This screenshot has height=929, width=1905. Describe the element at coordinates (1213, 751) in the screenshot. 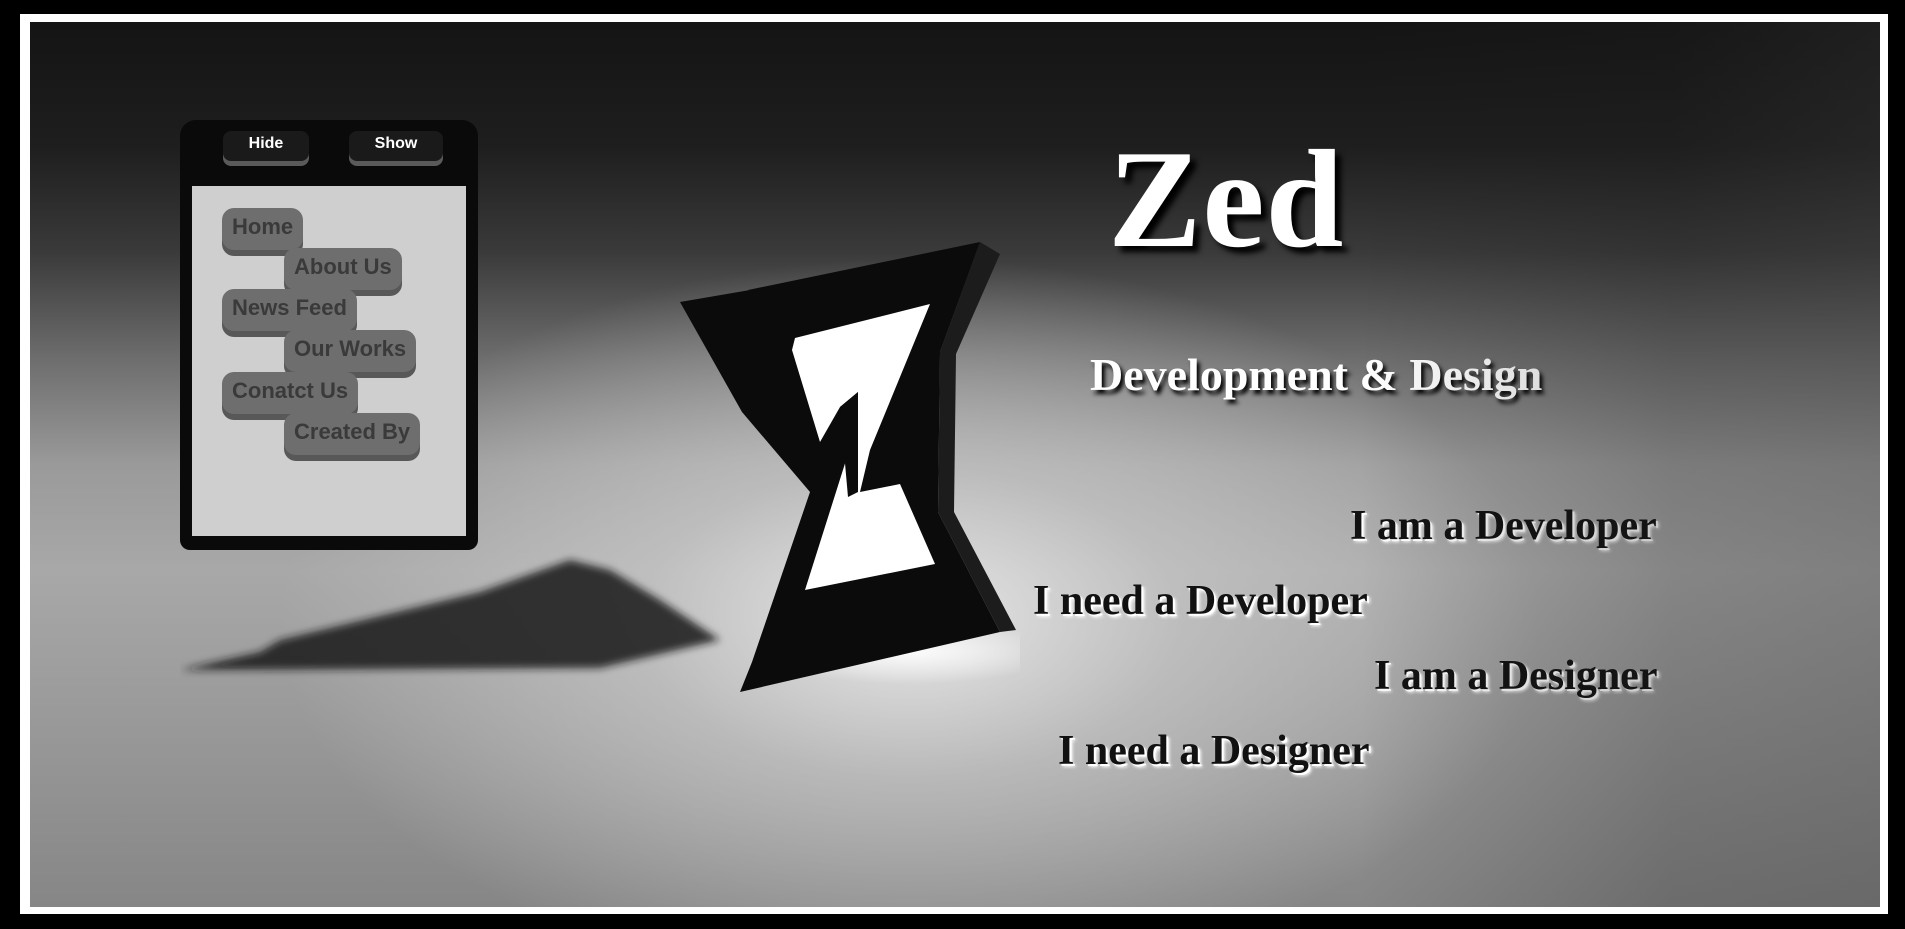

I see `role-link-need-designer: I need a Designer` at that location.